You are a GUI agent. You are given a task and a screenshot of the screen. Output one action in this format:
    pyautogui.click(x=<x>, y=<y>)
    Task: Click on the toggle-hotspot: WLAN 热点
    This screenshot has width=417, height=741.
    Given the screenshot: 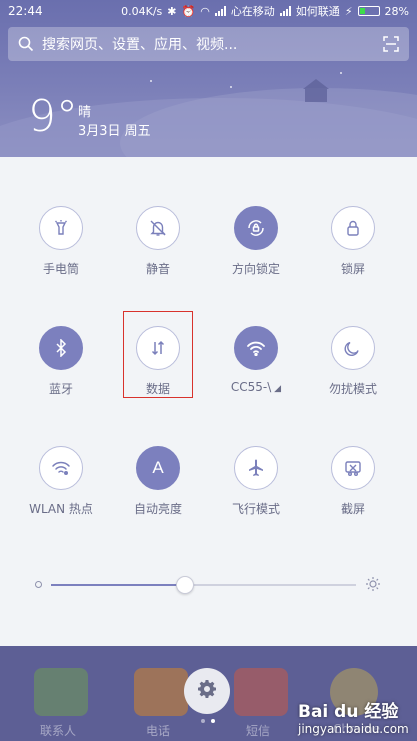 What is the action you would take?
    pyautogui.click(x=61, y=481)
    